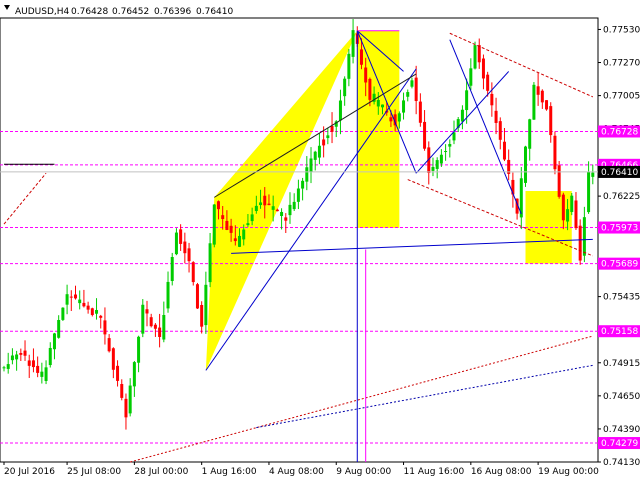 The height and width of the screenshot is (480, 640). I want to click on level-tag-label: 0.74279, so click(619, 444).